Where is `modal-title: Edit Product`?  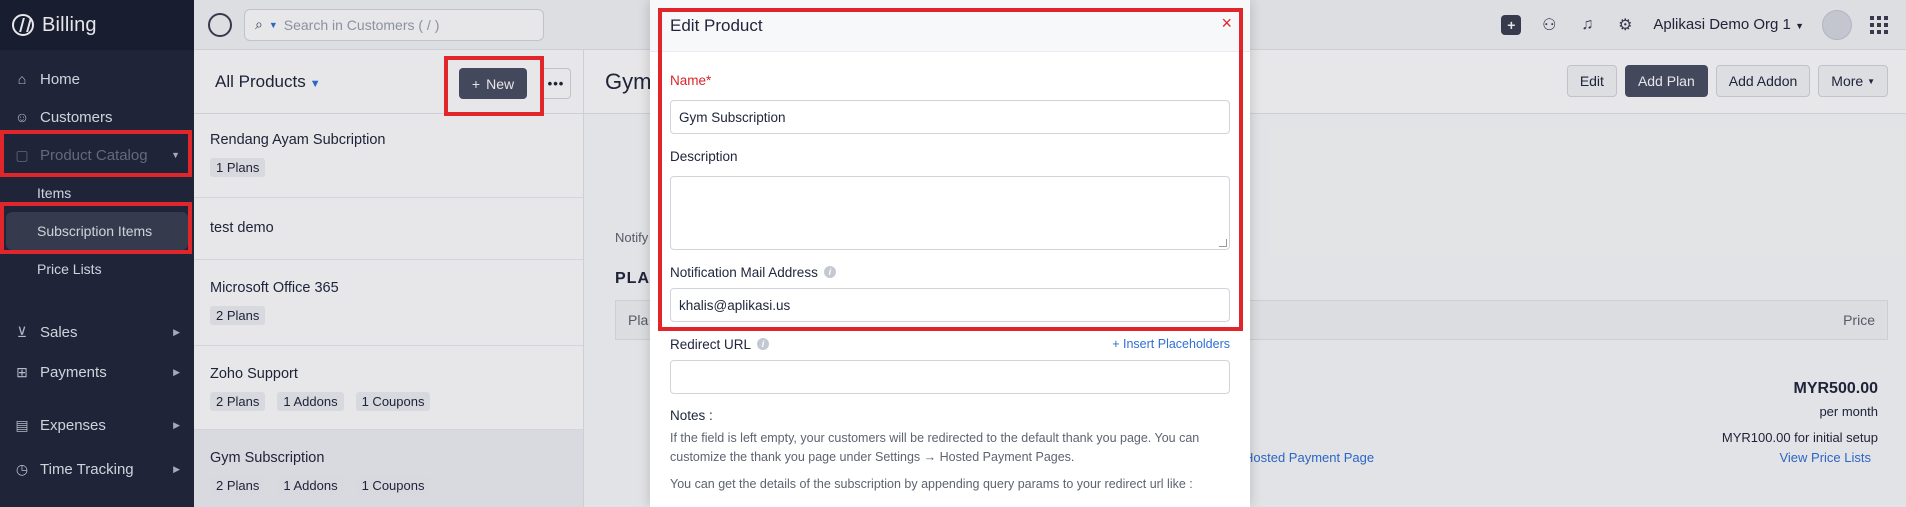
modal-title: Edit Product is located at coordinates (716, 25).